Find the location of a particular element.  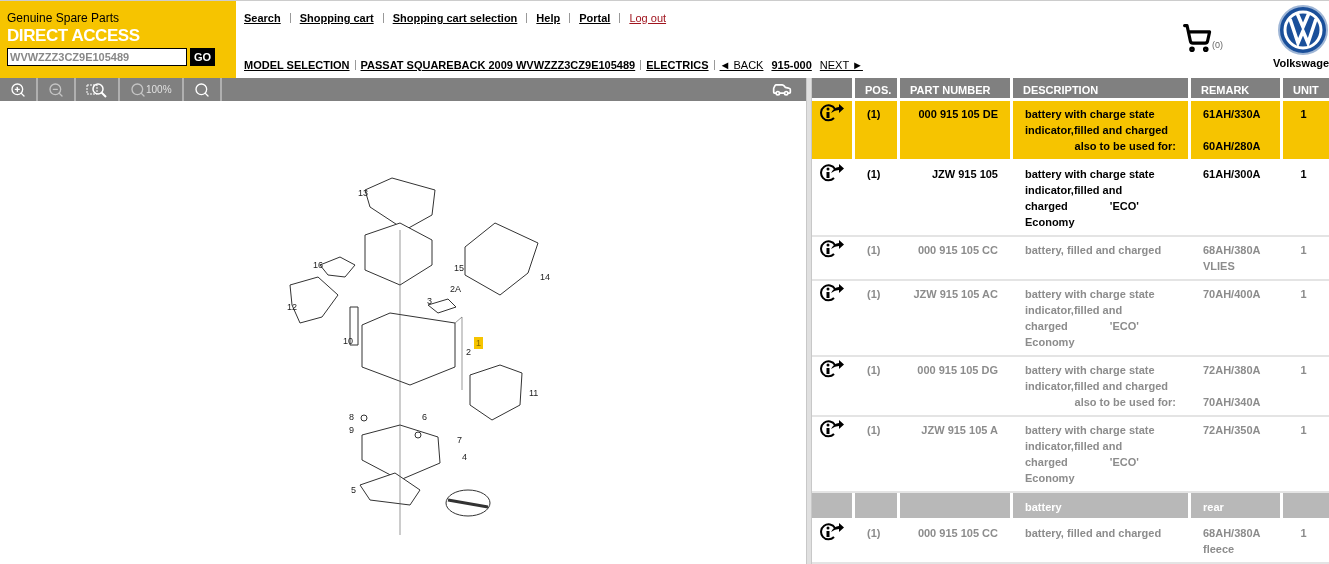

callout-label: 15 is located at coordinates (459, 268).